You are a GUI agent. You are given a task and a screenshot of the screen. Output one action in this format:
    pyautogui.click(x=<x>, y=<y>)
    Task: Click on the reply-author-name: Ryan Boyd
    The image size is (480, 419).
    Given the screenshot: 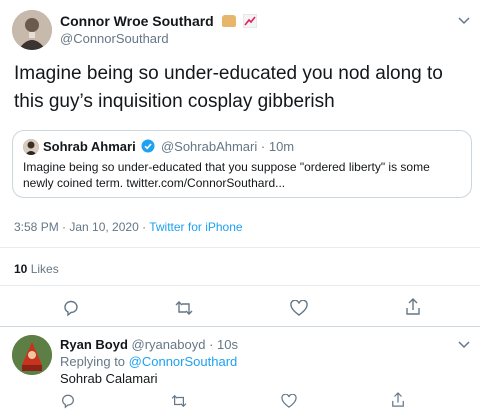 What is the action you would take?
    pyautogui.click(x=94, y=344)
    